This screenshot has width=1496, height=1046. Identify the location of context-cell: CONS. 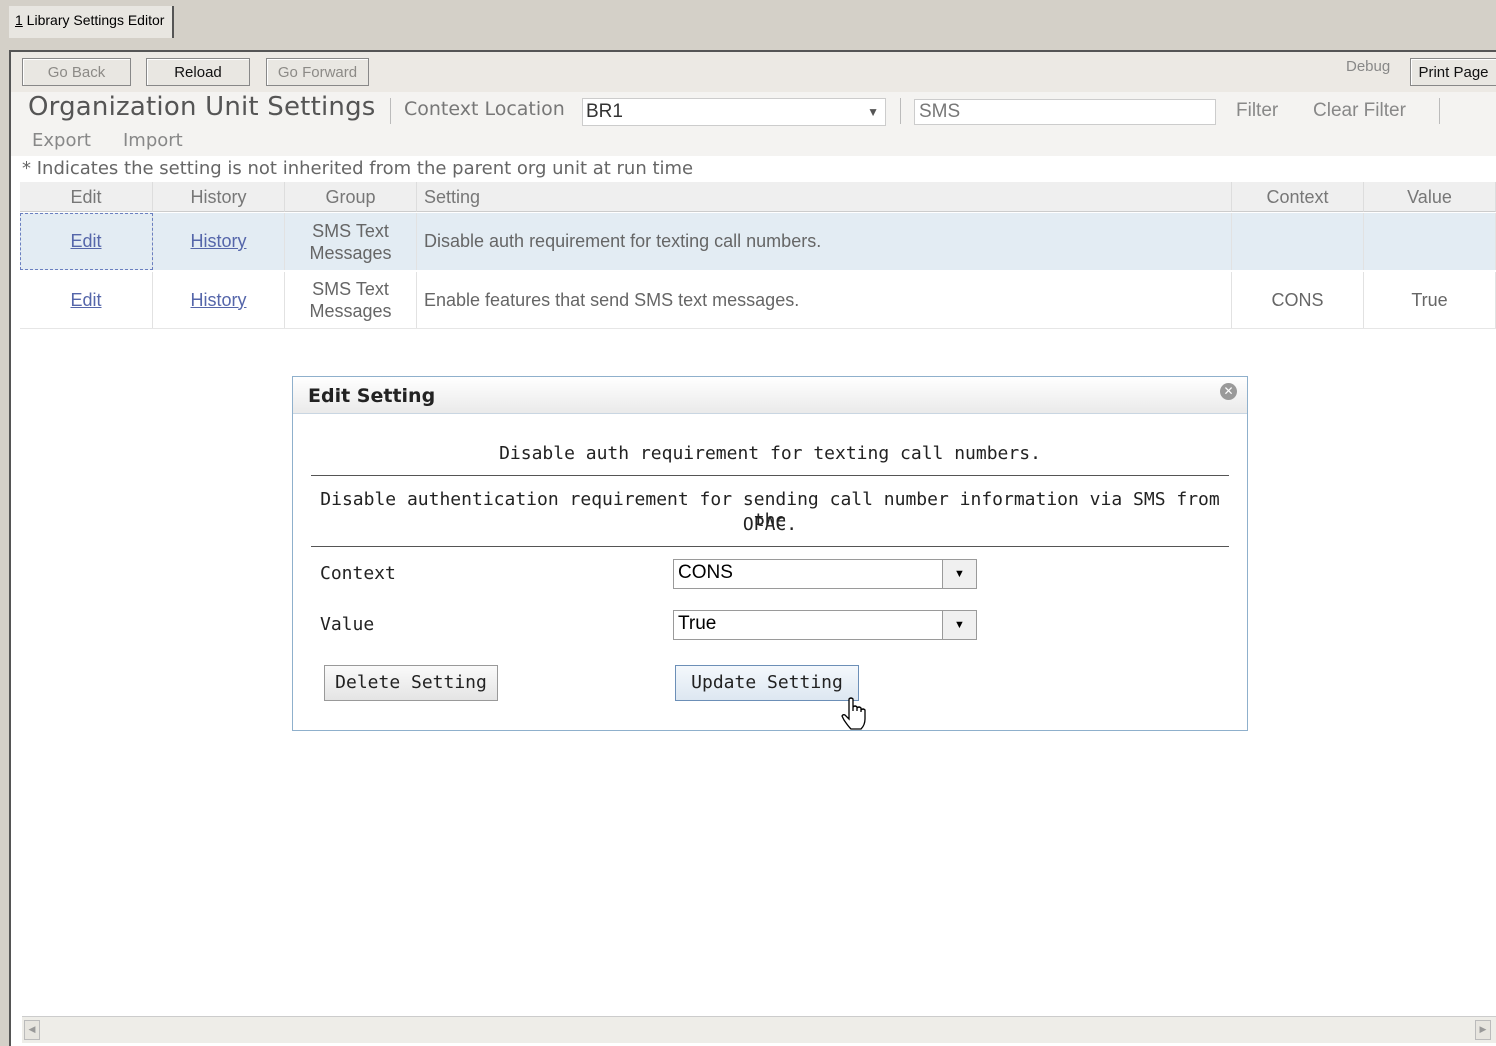
(1298, 300).